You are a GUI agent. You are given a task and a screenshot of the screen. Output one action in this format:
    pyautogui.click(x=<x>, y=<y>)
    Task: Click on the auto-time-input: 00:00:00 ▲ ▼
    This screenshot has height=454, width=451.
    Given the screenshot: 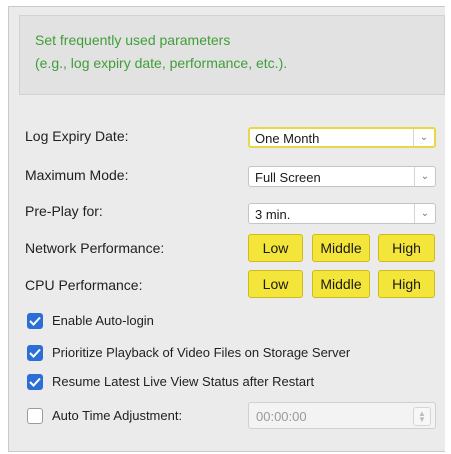 What is the action you would take?
    pyautogui.click(x=342, y=415)
    